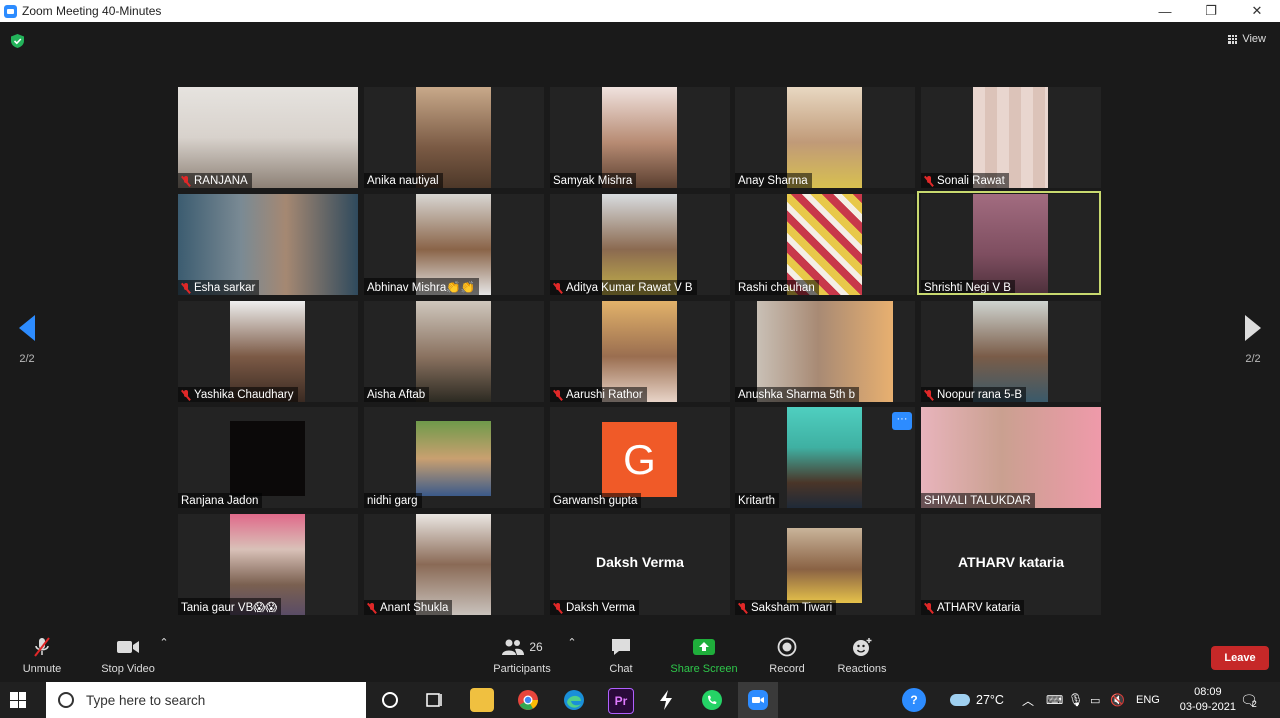 This screenshot has width=1280, height=718. Describe the element at coordinates (1009, 243) in the screenshot. I see `active-speaker-border` at that location.